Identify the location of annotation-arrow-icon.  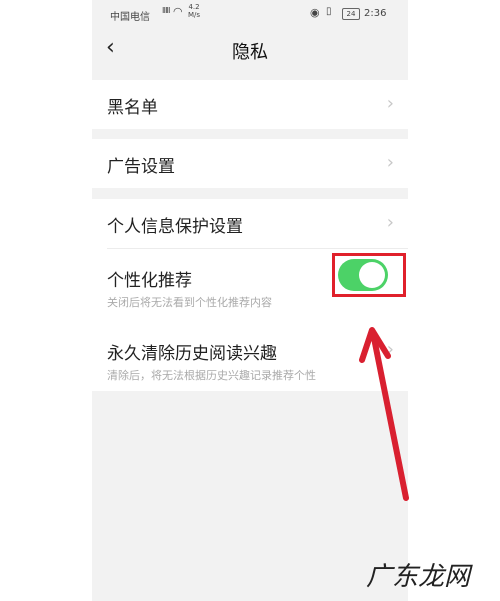
(384, 414).